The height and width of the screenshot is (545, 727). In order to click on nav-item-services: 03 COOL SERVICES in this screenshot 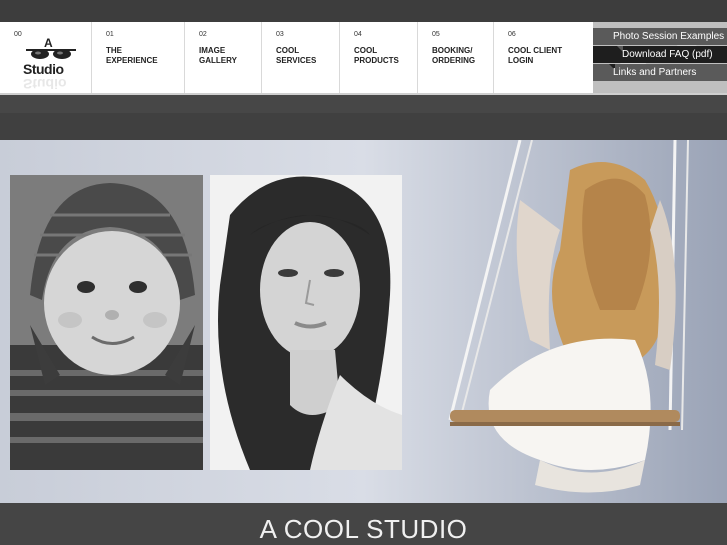, I will do `click(301, 57)`.